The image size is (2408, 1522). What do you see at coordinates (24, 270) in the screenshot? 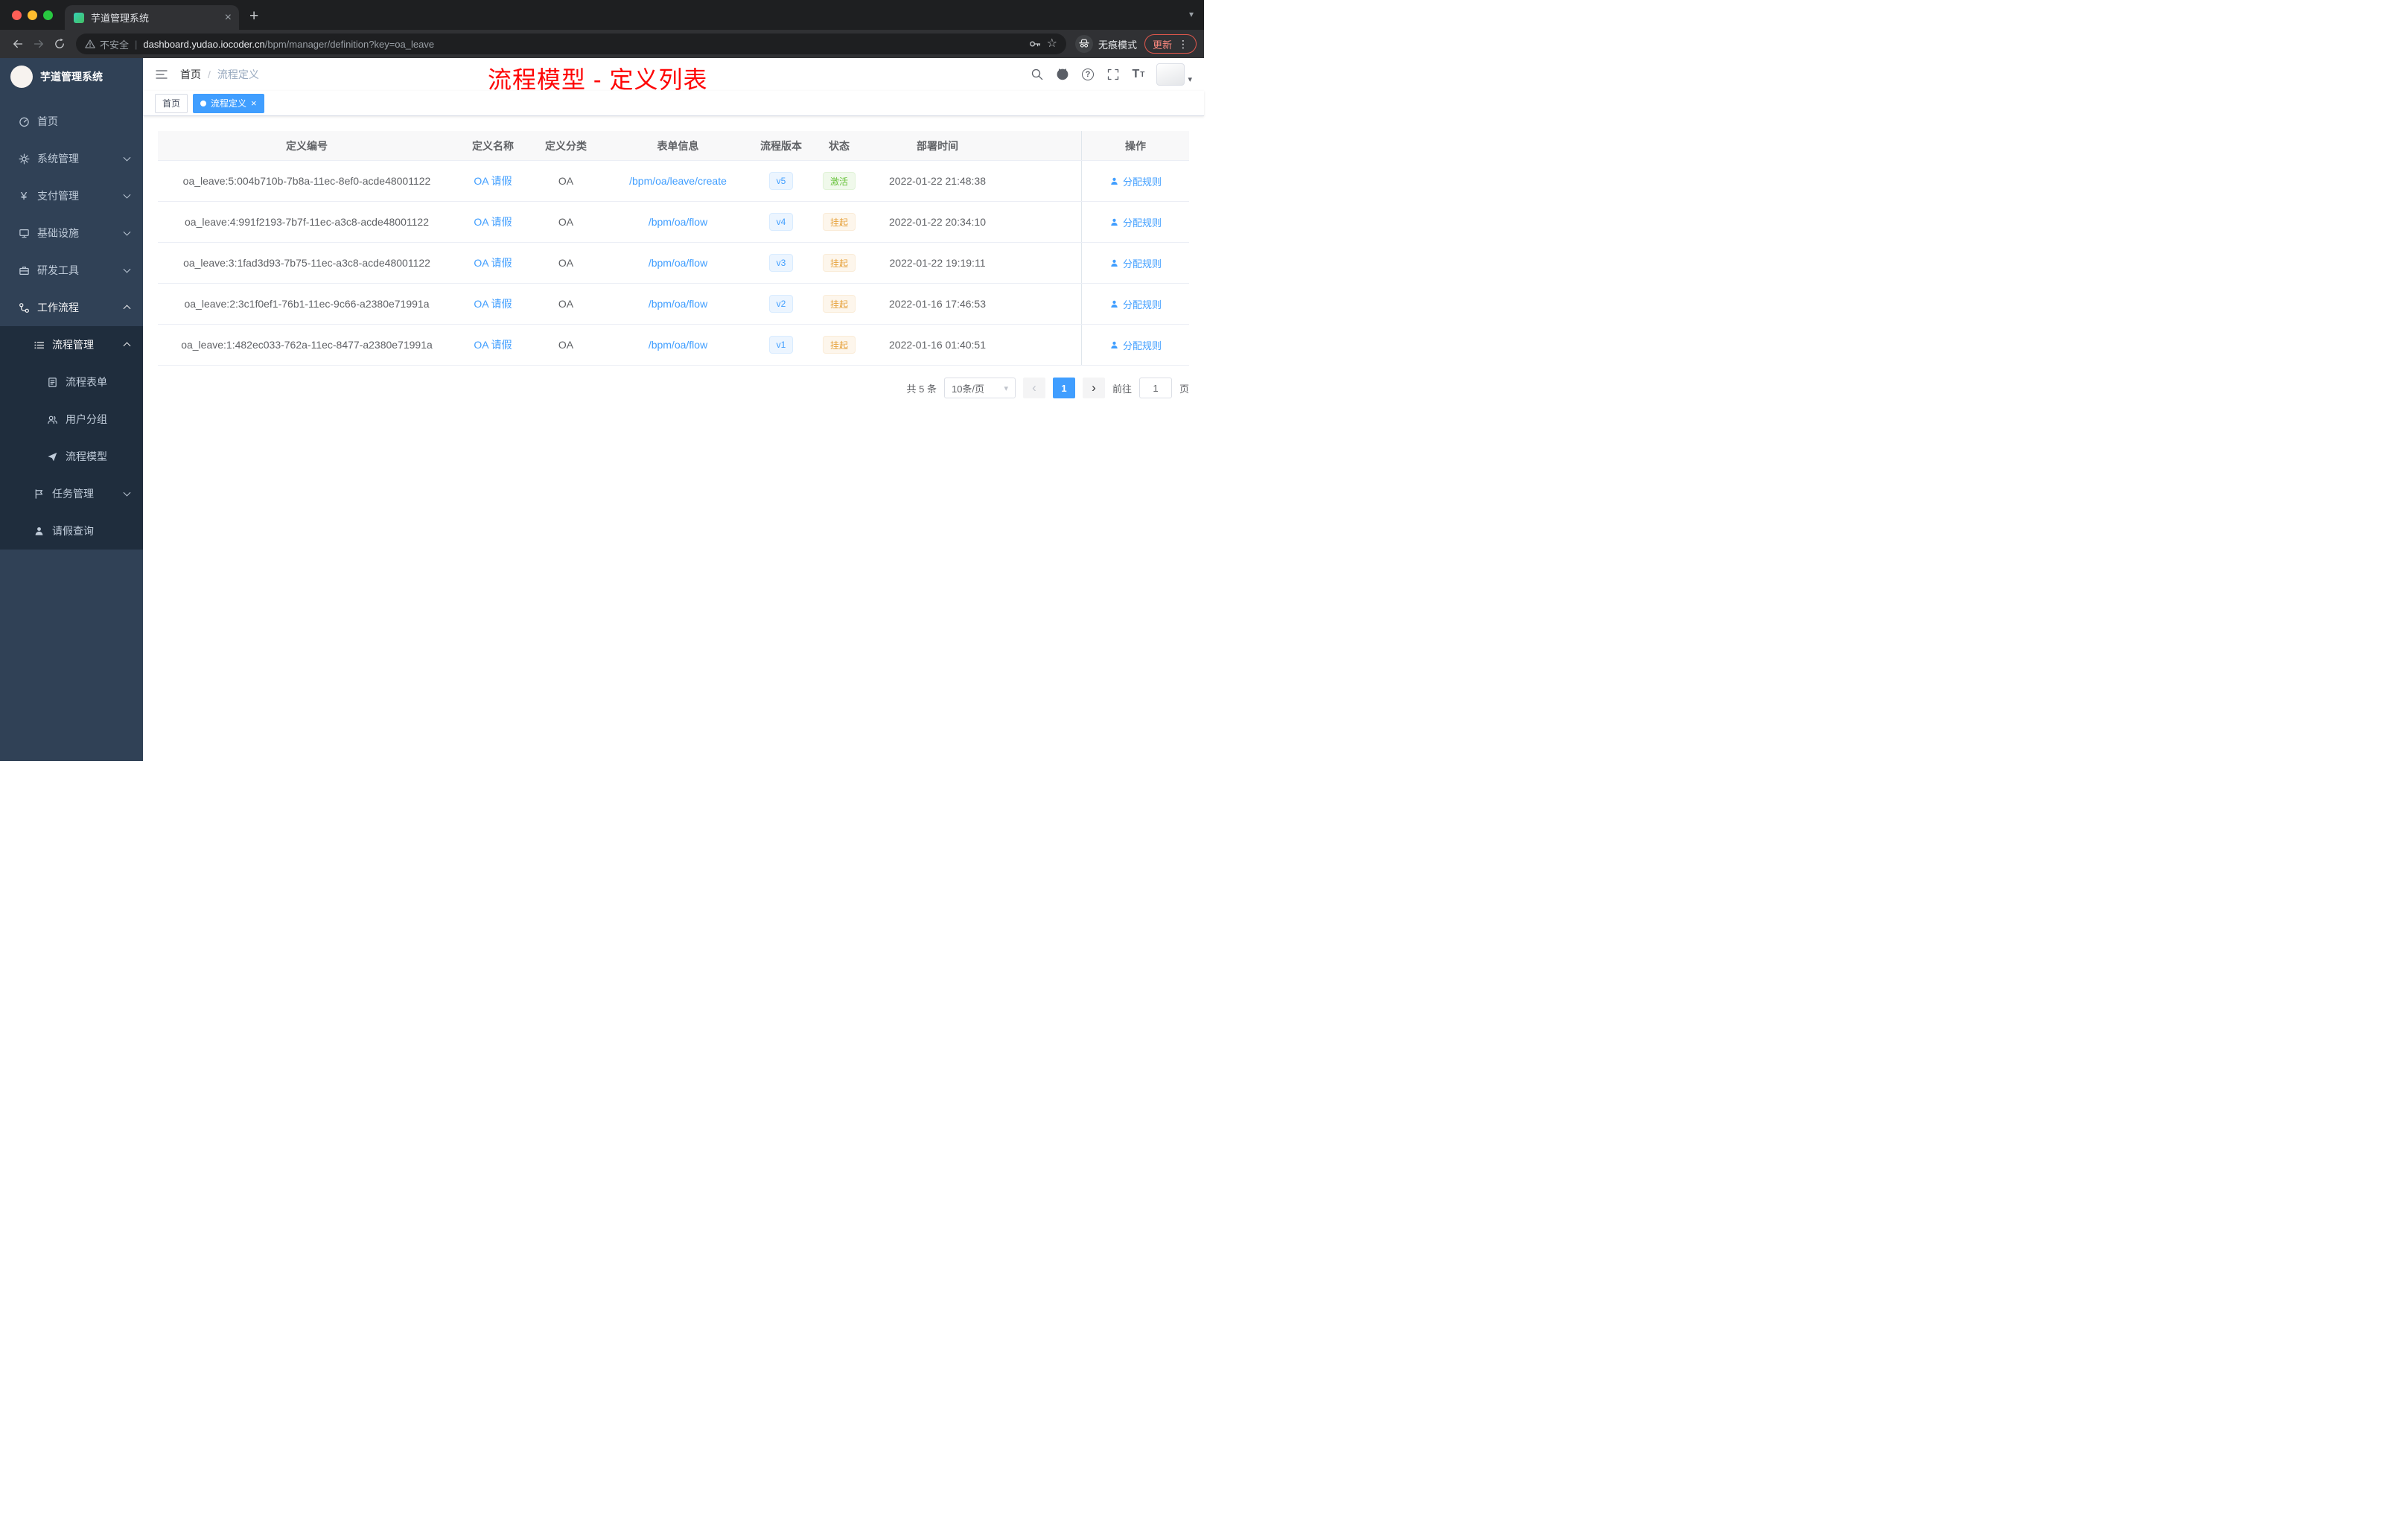
I see `tools-icon` at bounding box center [24, 270].